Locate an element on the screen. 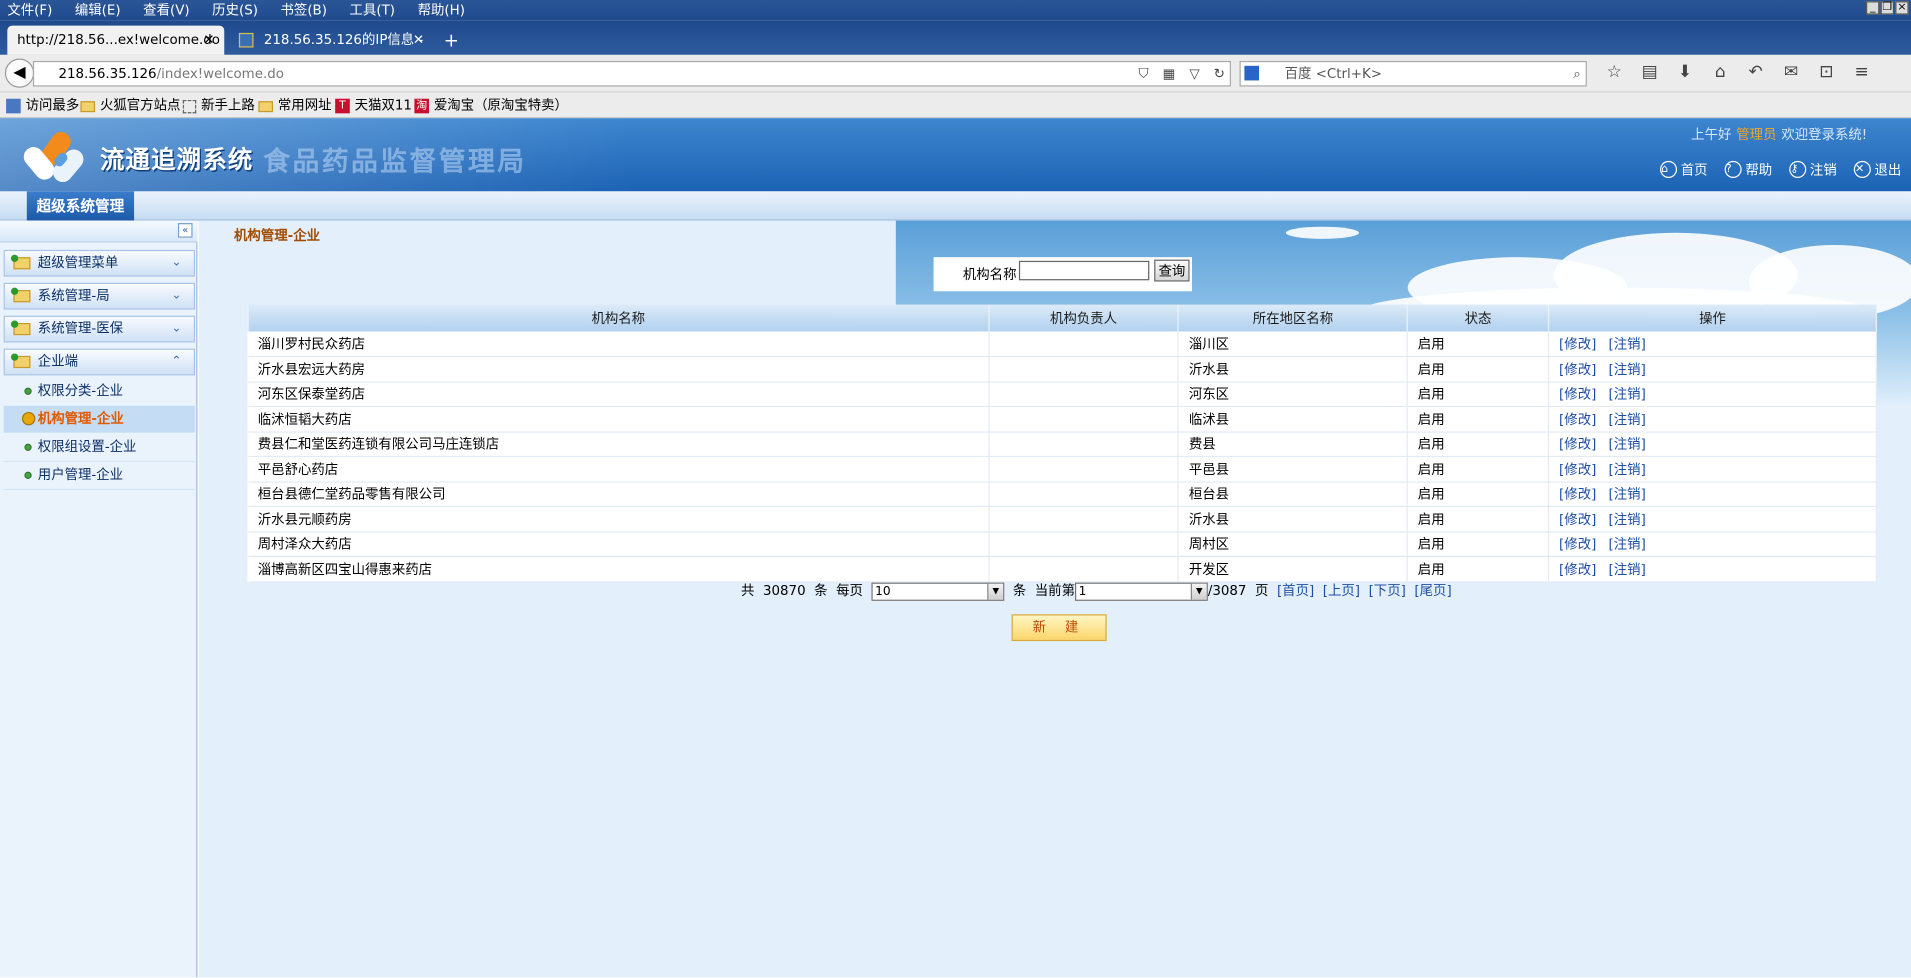 The image size is (1911, 978). exit-link: ✕ 退出 is located at coordinates (1877, 170).